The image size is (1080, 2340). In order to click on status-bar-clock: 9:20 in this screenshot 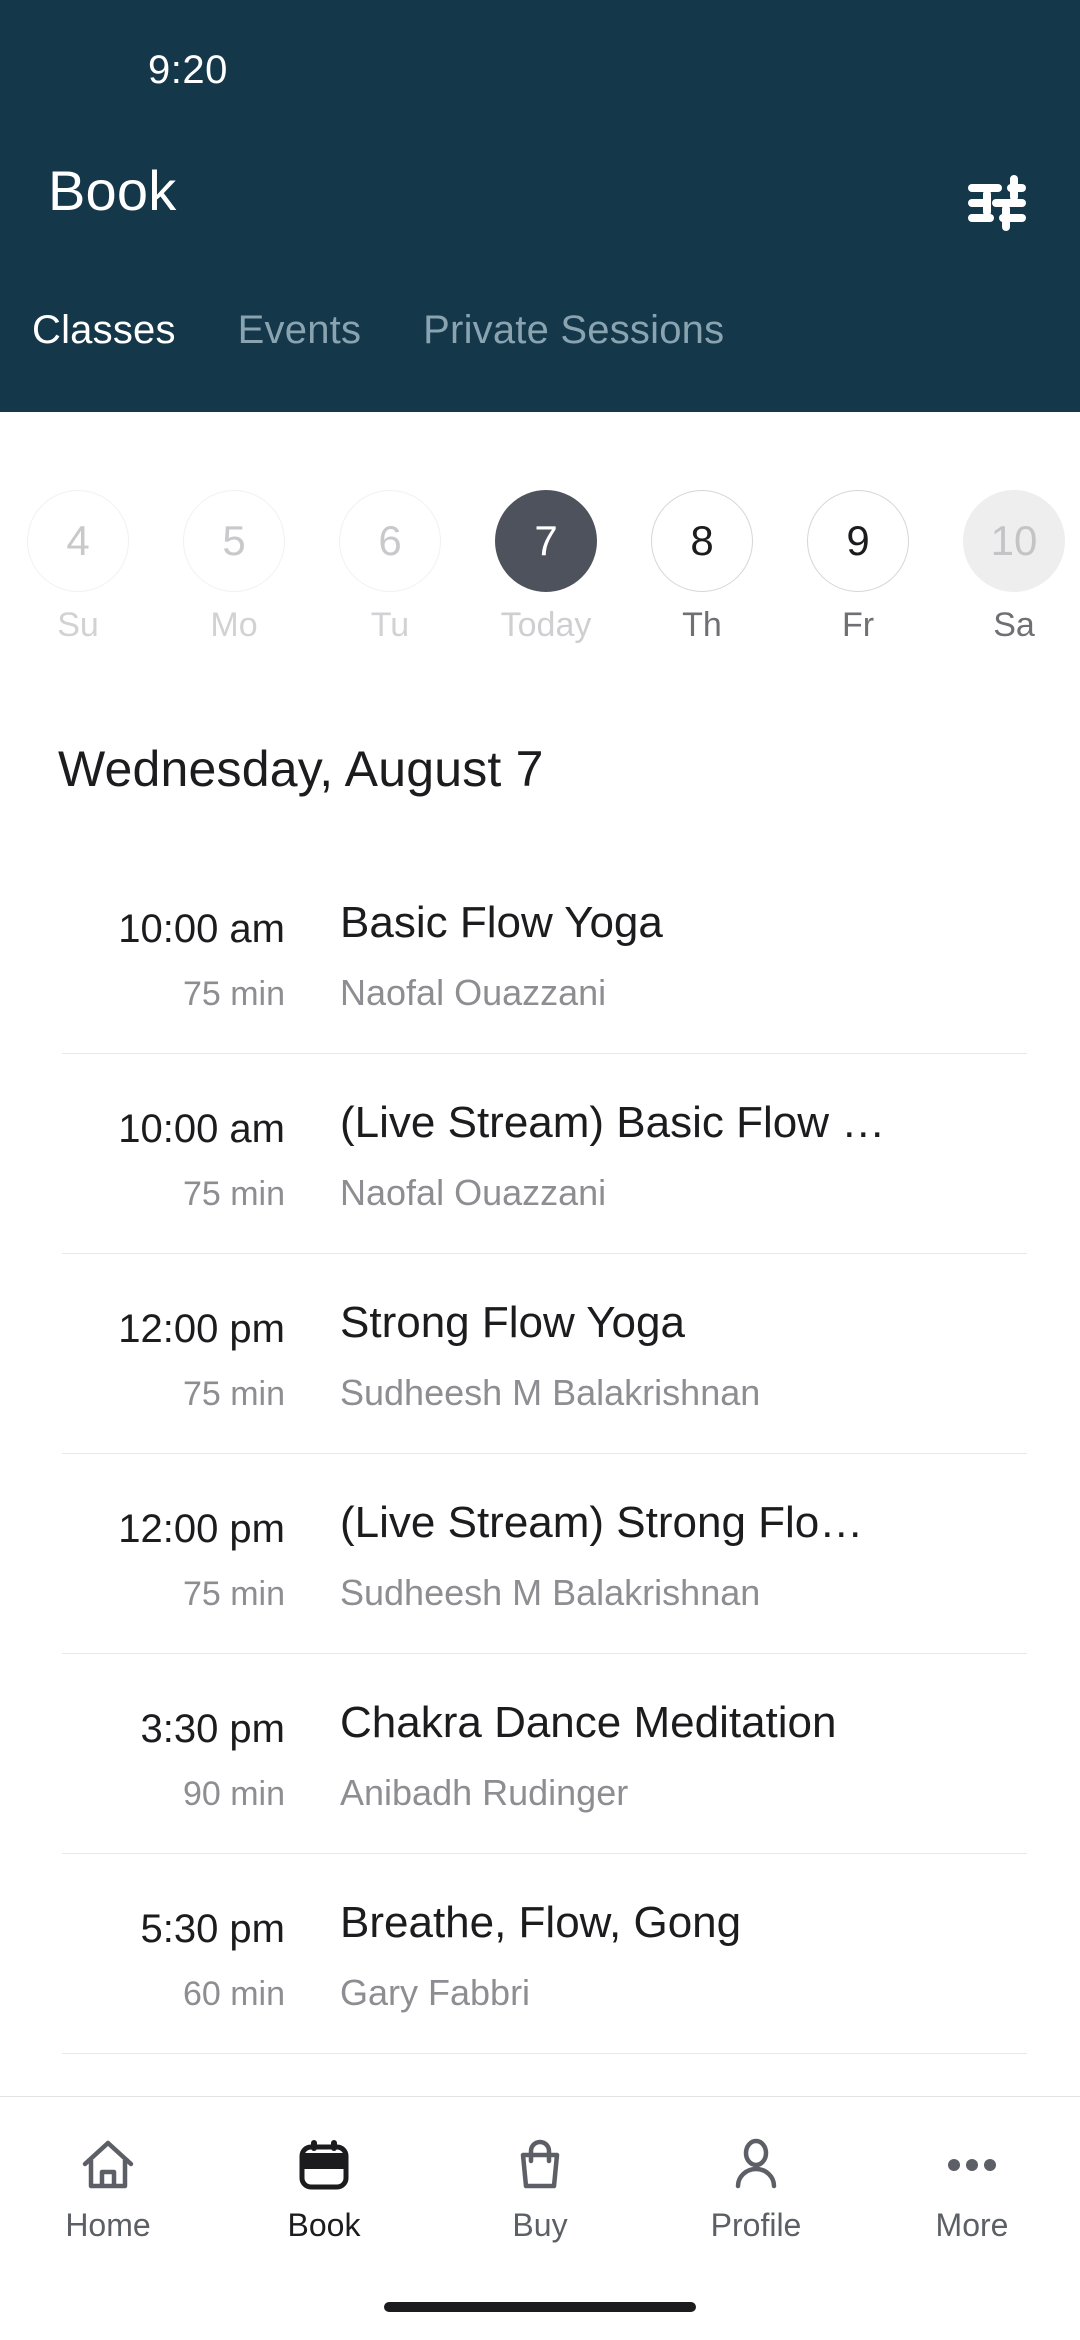, I will do `click(188, 70)`.